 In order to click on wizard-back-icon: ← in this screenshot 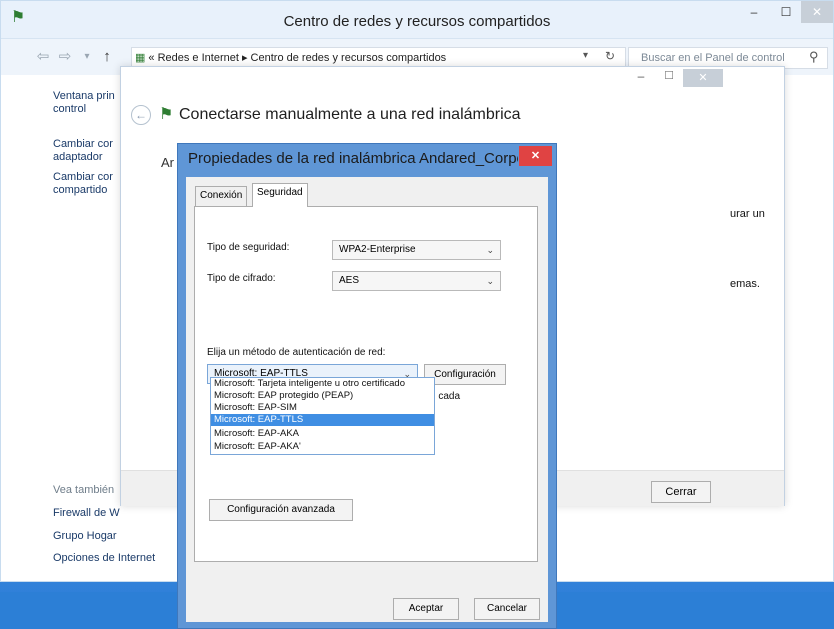, I will do `click(141, 115)`.